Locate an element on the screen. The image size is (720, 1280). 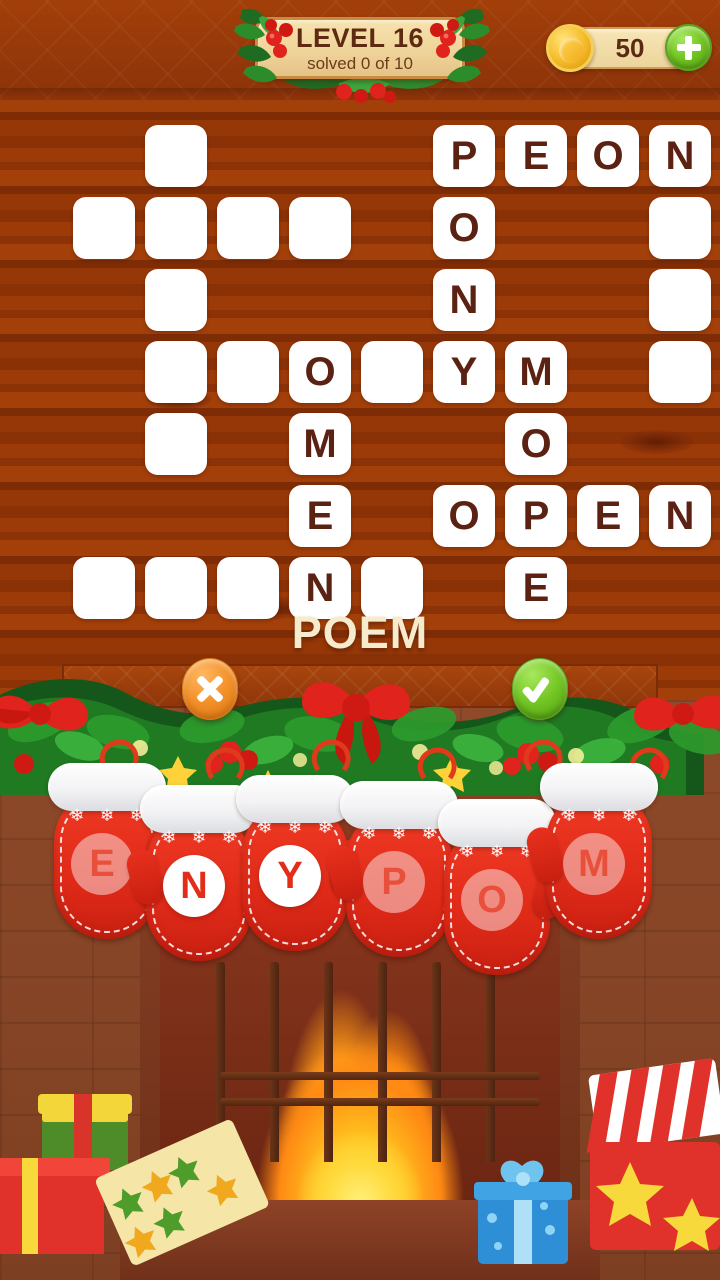
check-icon is located at coordinates (540, 689).